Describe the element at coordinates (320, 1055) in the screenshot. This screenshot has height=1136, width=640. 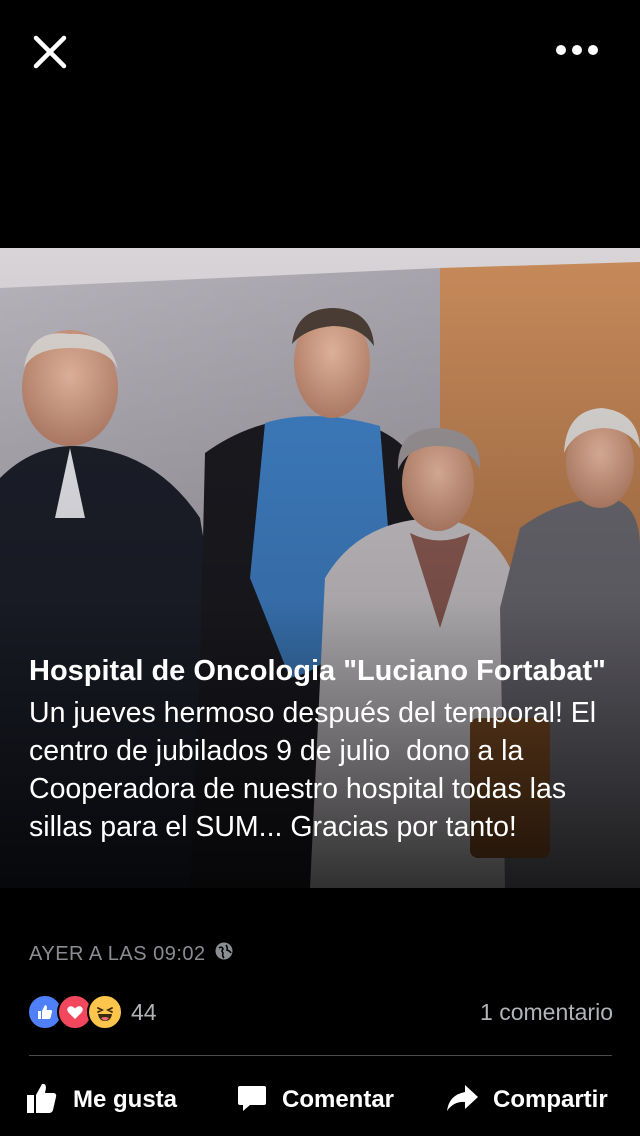
I see `divider` at that location.